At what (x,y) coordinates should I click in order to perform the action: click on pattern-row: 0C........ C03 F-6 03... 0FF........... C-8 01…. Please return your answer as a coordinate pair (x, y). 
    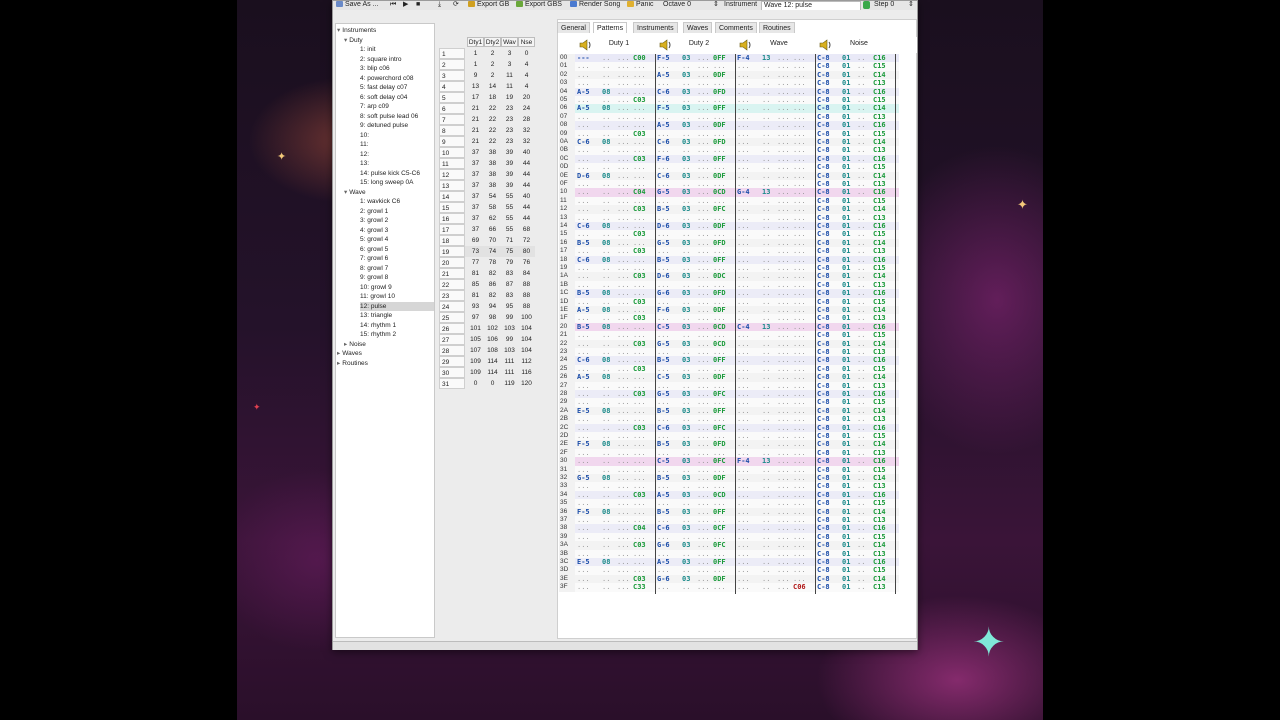
    Looking at the image, I should click on (729, 159).